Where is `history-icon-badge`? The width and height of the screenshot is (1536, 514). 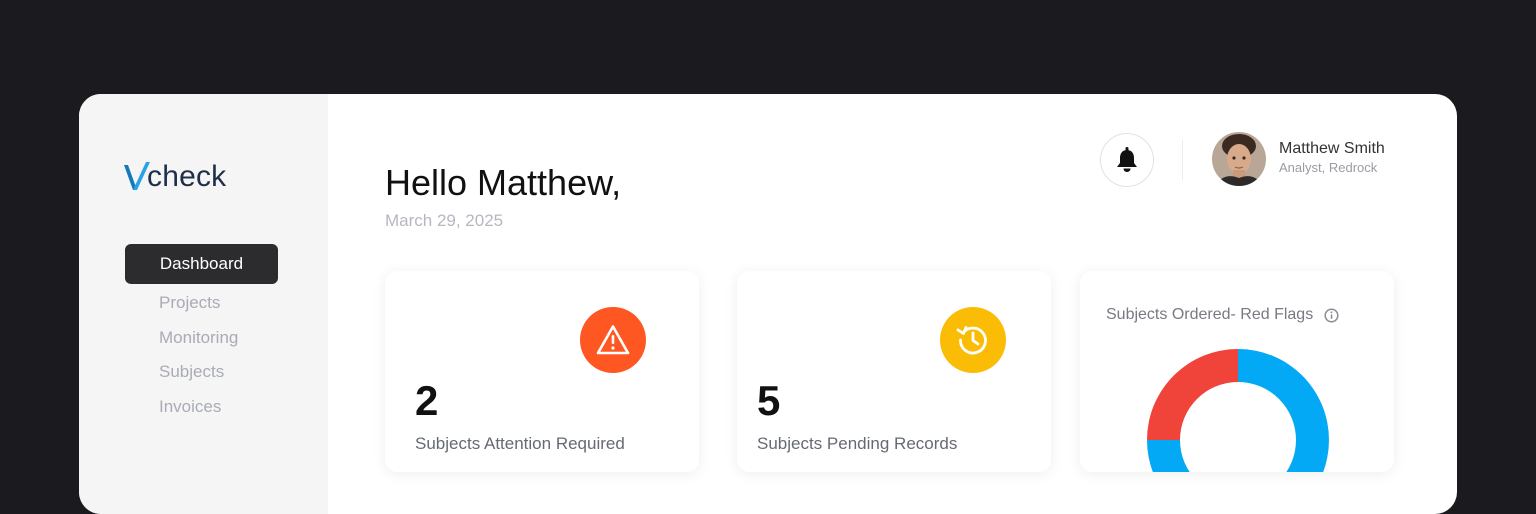
history-icon-badge is located at coordinates (973, 340).